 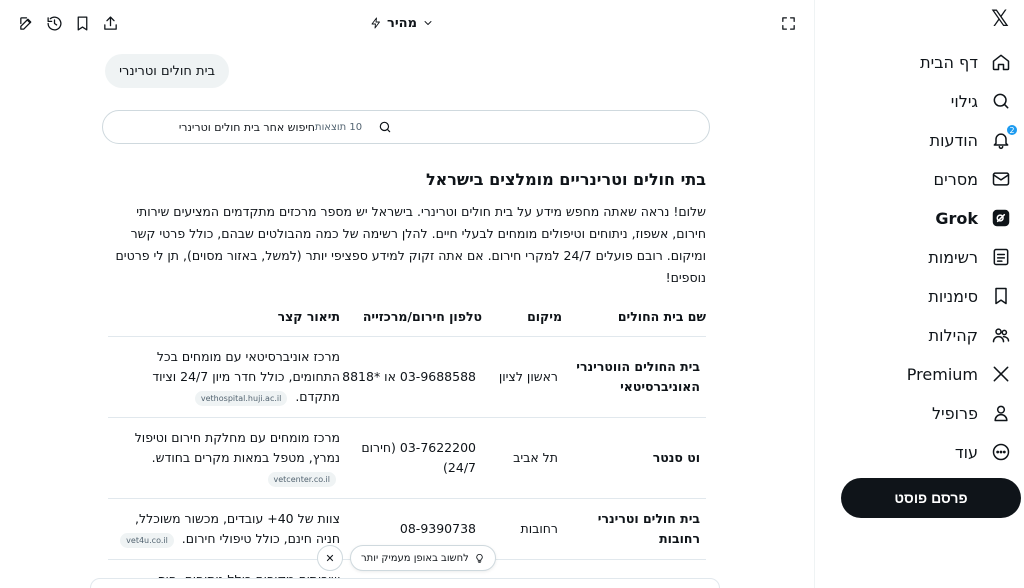 I want to click on search-query-input, so click(x=215, y=127).